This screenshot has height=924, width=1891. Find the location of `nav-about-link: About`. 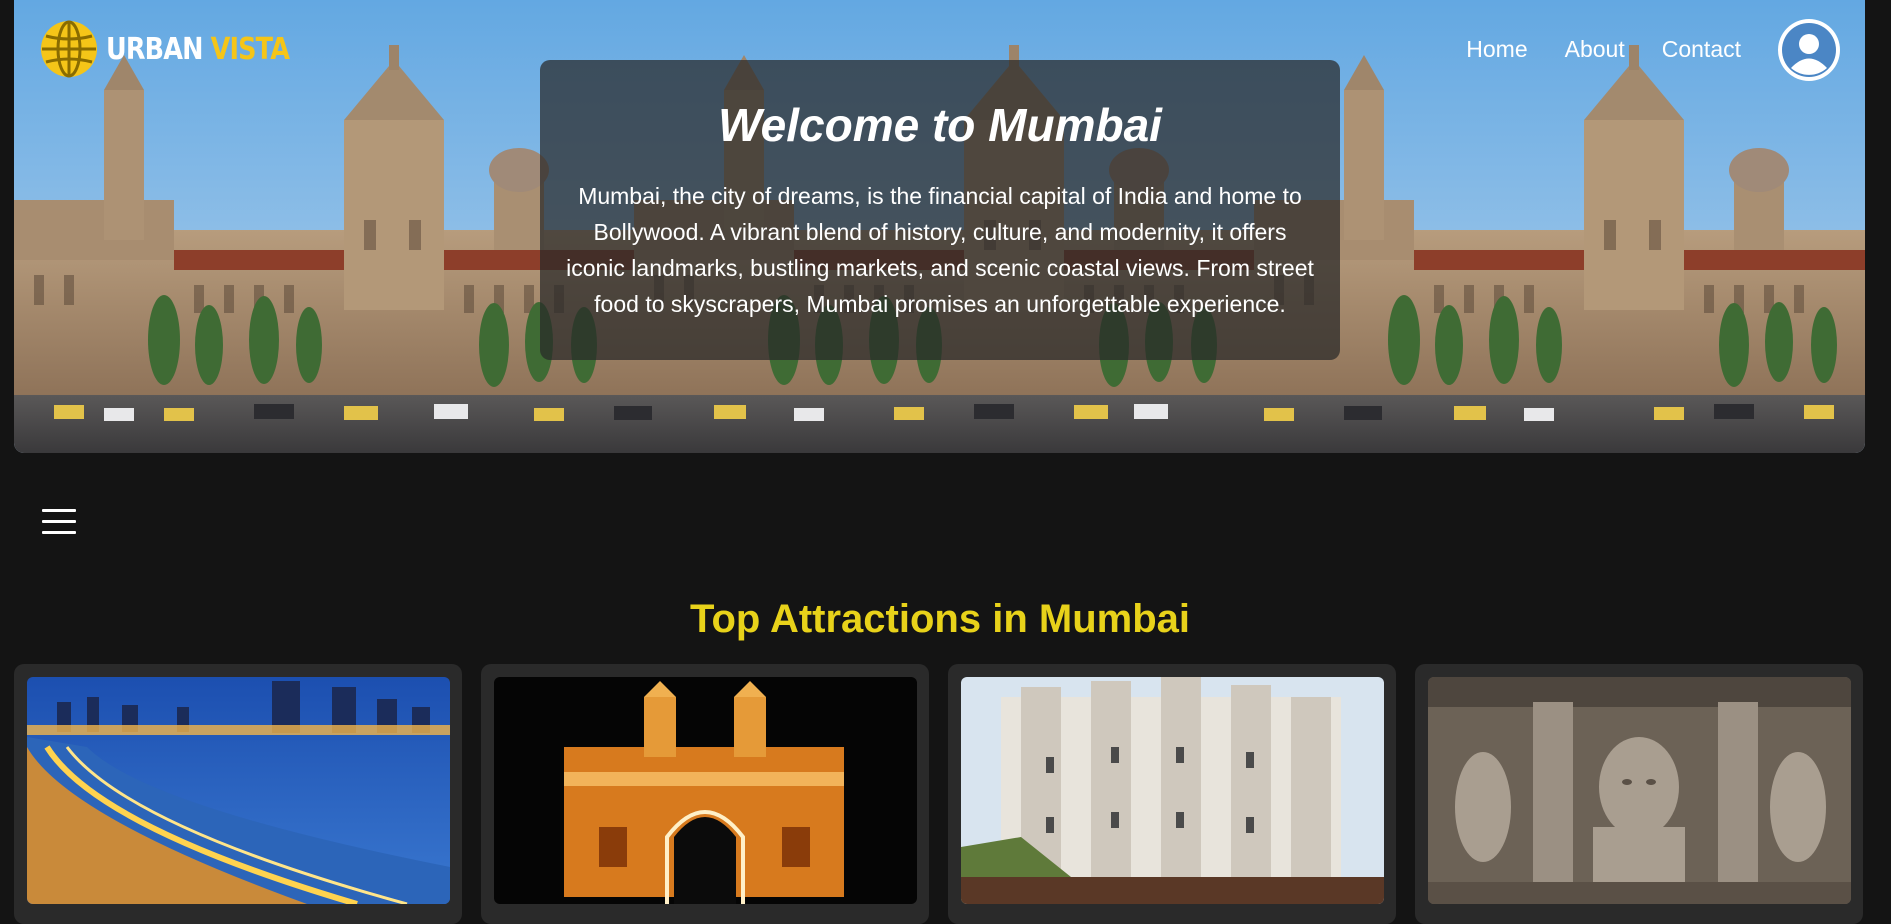

nav-about-link: About is located at coordinates (1595, 49).